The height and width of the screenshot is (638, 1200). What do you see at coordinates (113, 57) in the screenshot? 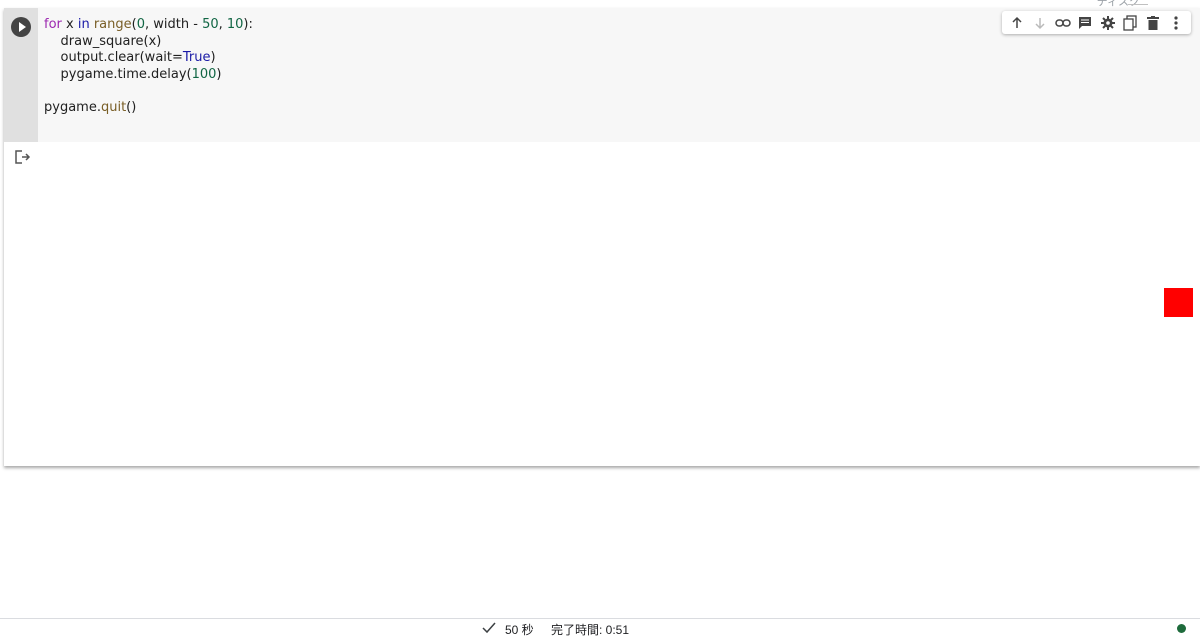
I see `code-token: output.clear(wait=` at bounding box center [113, 57].